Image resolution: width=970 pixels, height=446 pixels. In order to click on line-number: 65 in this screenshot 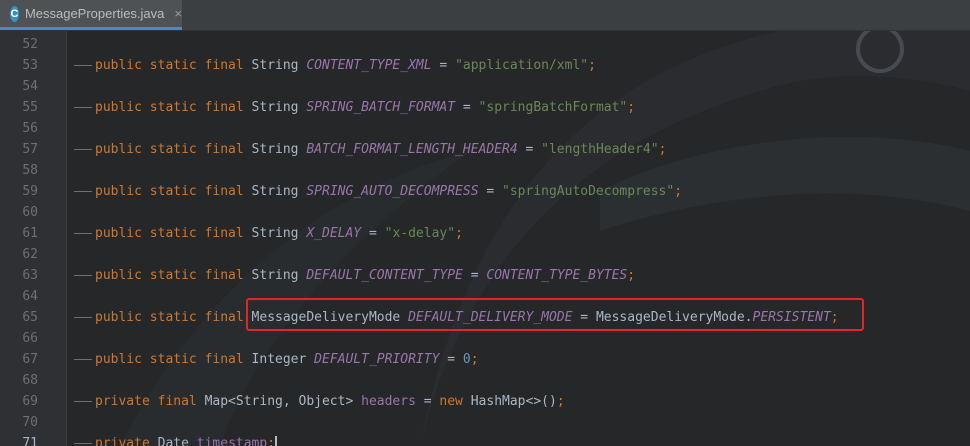, I will do `click(30, 317)`.